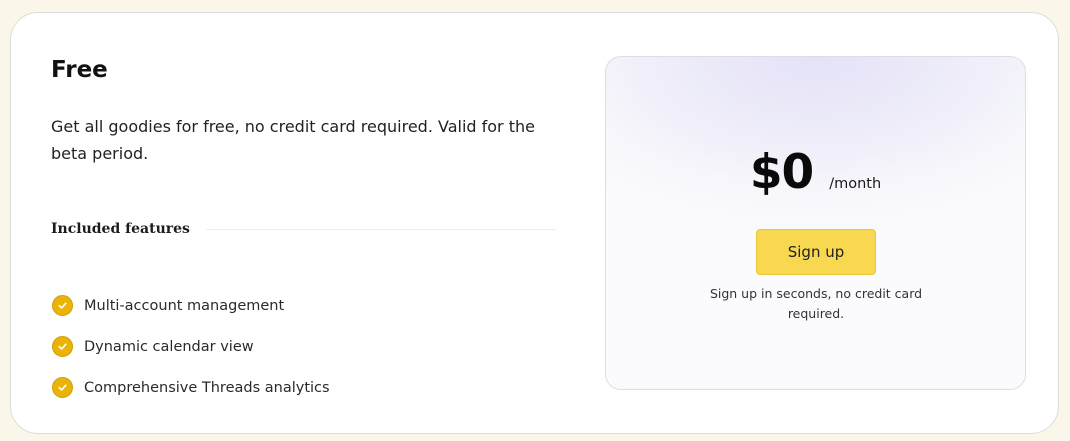 The width and height of the screenshot is (1070, 441). I want to click on plan-title: Free, so click(79, 70).